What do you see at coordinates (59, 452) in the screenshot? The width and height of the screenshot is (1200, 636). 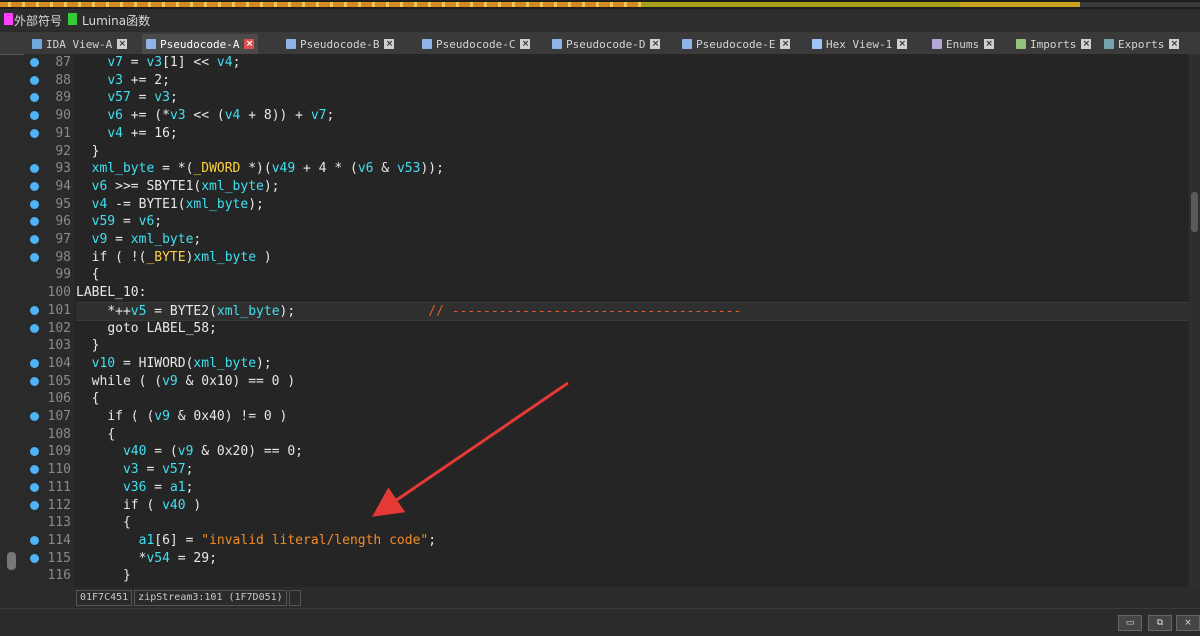 I see `line-number: 109` at bounding box center [59, 452].